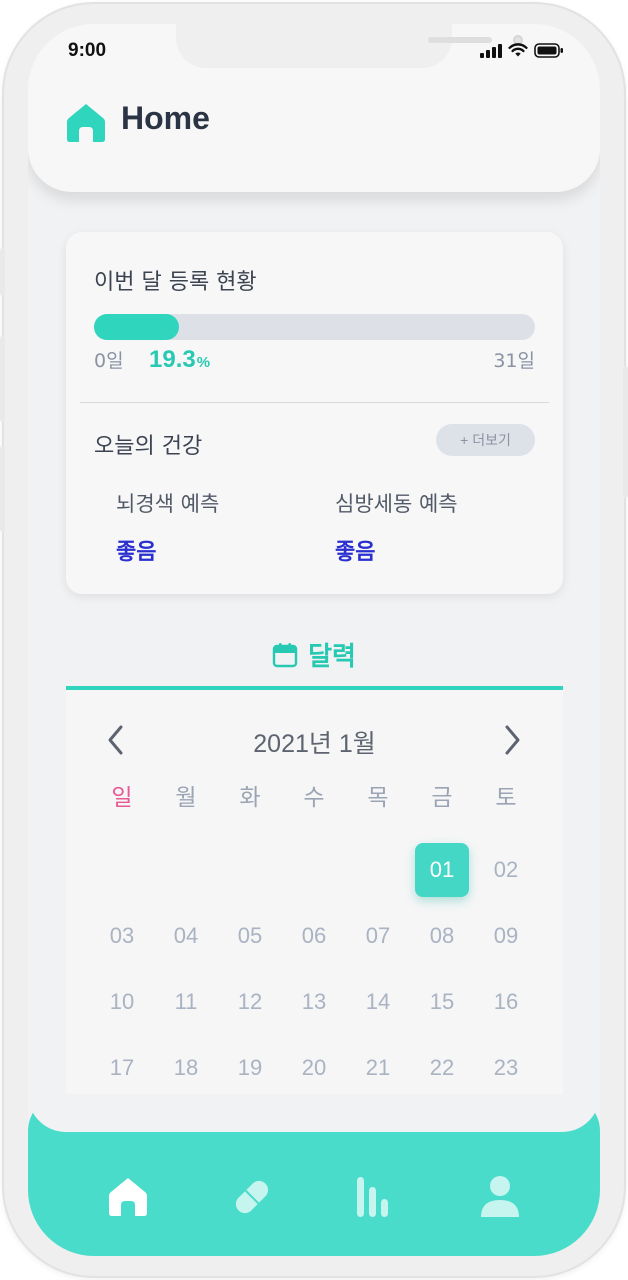  I want to click on bottom-nav, so click(314, 1175).